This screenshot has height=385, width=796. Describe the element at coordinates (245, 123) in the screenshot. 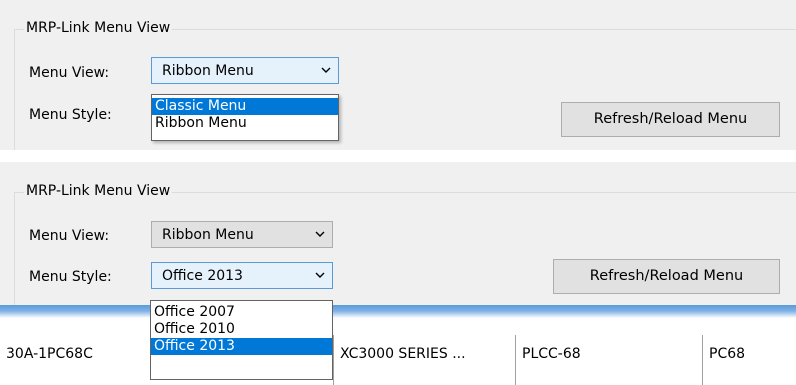

I see `dropdown-option-ribbon-menu: Ribbon Menu` at that location.